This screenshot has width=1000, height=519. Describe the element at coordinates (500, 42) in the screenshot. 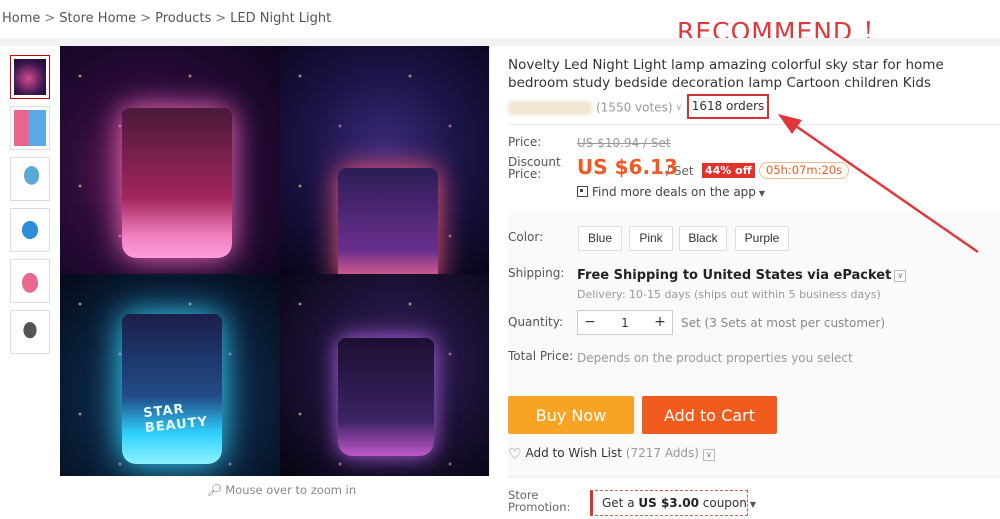

I see `top-divider` at that location.